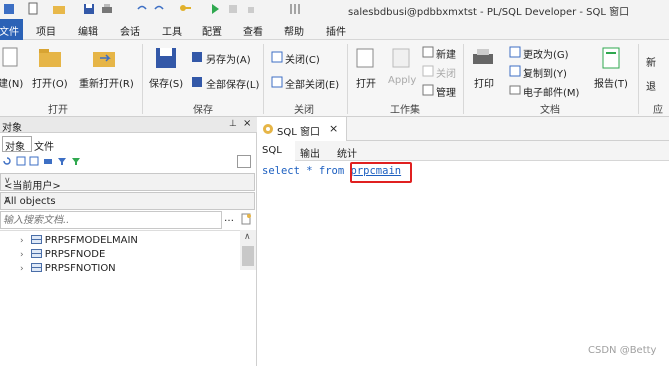  What do you see at coordinates (247, 123) in the screenshot?
I see `close-panel-icon: ×` at bounding box center [247, 123].